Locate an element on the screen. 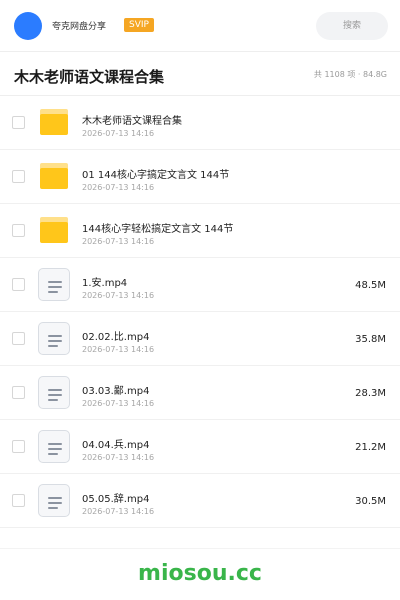 The width and height of the screenshot is (400, 600). header: 夸克网盘分享 SVIP is located at coordinates (200, 26).